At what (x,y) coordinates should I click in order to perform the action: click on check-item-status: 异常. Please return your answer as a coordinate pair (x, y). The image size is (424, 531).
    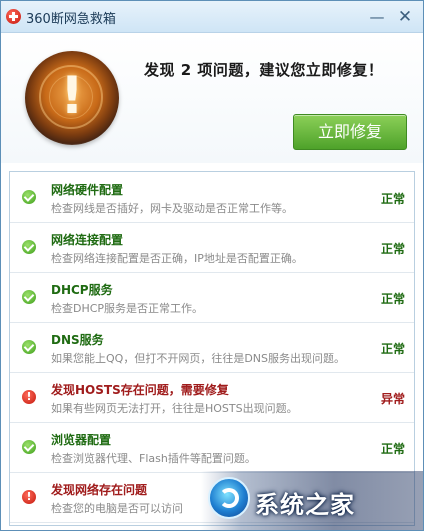
    Looking at the image, I should click on (393, 399).